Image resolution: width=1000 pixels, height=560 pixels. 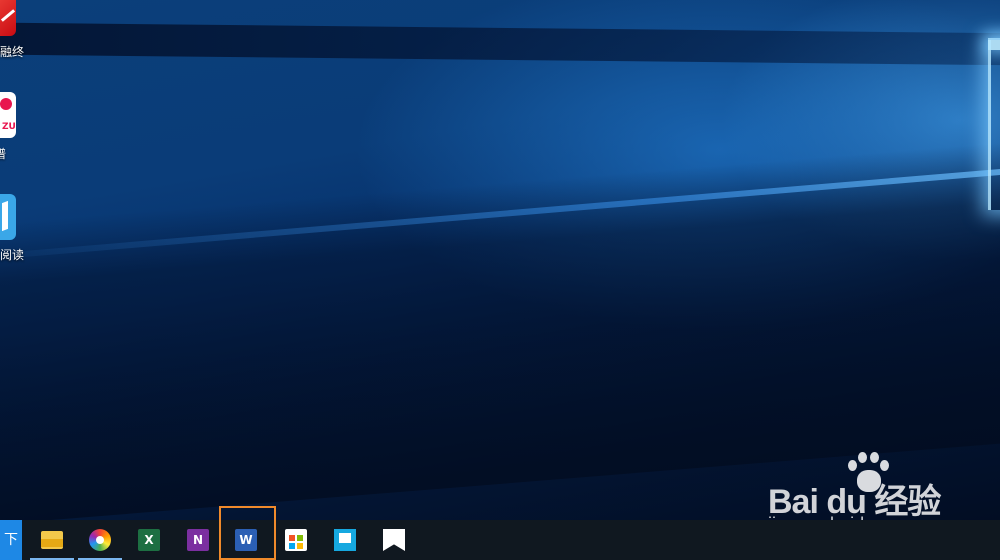 I want to click on excel-icon: X, so click(x=149, y=540).